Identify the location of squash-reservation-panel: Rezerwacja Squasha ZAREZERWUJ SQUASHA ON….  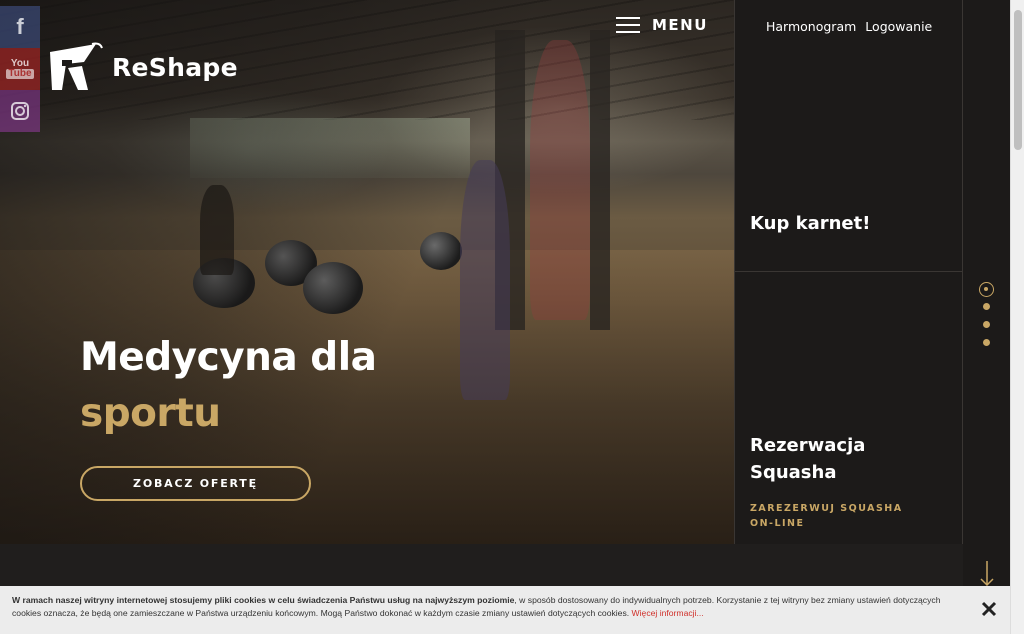
(848, 408).